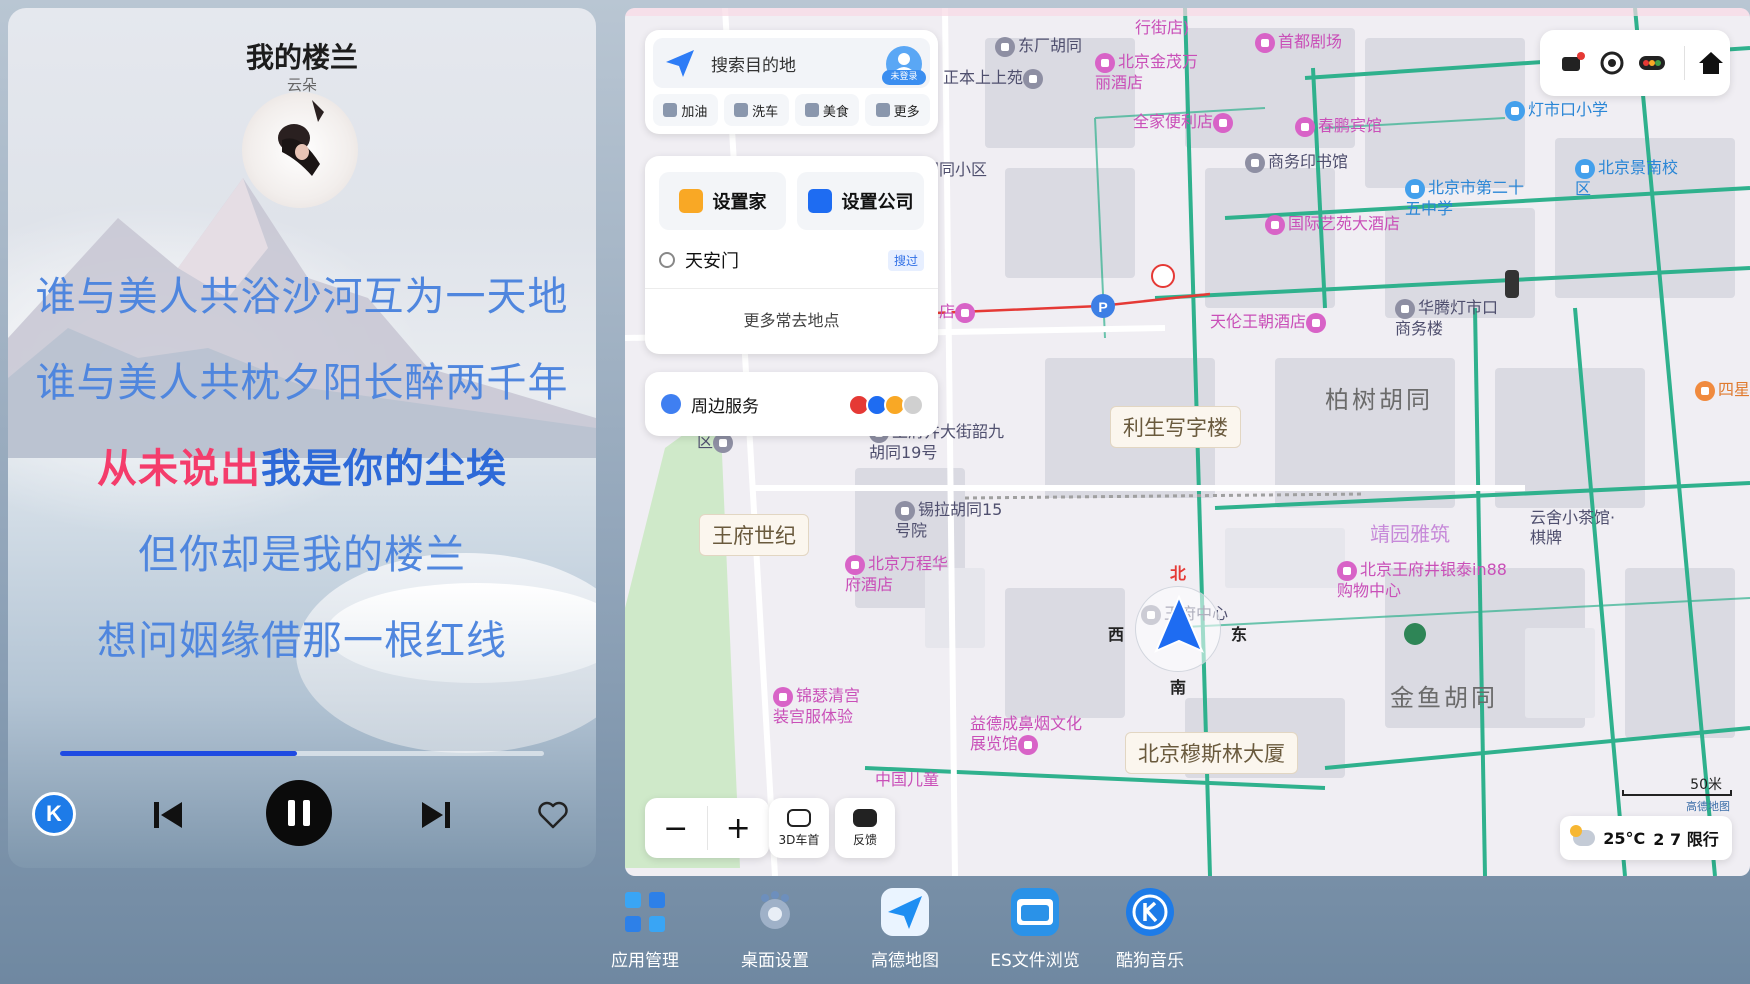 This screenshot has height=984, width=1750. What do you see at coordinates (905, 260) in the screenshot?
I see `searched-badge: 搜过` at bounding box center [905, 260].